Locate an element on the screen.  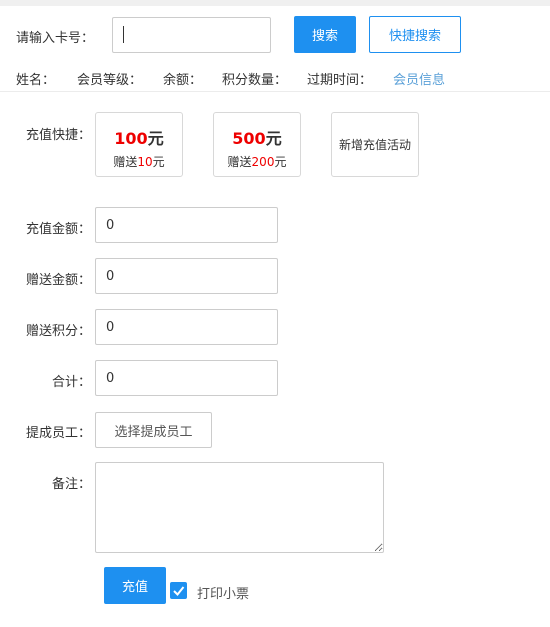
total-label: 合计： is located at coordinates (71, 382).